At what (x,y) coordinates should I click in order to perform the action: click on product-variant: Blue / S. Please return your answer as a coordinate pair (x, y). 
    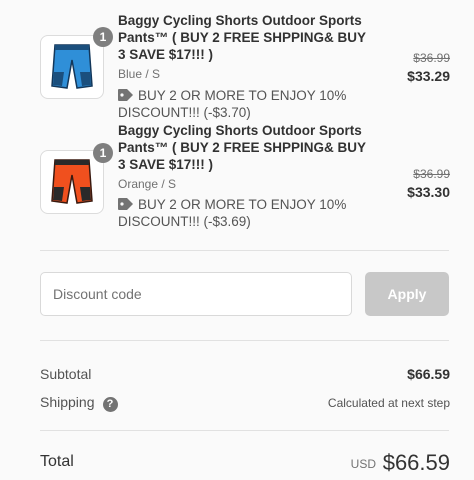
    Looking at the image, I should click on (139, 74).